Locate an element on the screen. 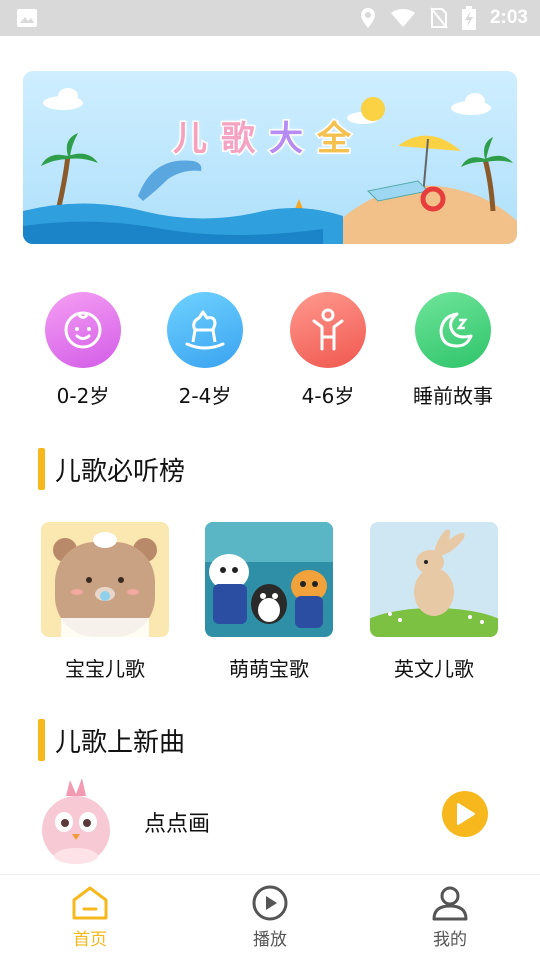 The width and height of the screenshot is (540, 960). status-time: 2:03 is located at coordinates (508, 17).